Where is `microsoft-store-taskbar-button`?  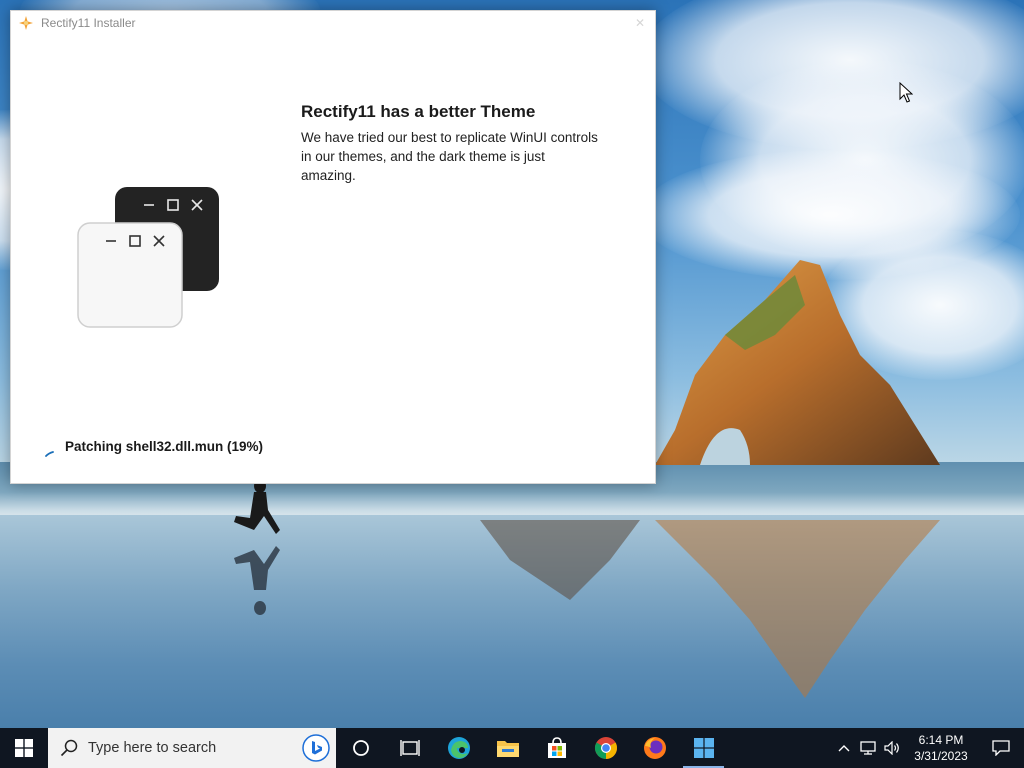 microsoft-store-taskbar-button is located at coordinates (556, 748).